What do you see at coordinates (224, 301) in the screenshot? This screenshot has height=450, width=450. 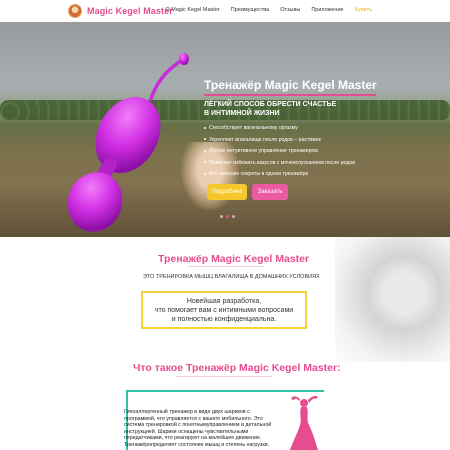 I see `highlight-line-1: Новейшая разработка,` at bounding box center [224, 301].